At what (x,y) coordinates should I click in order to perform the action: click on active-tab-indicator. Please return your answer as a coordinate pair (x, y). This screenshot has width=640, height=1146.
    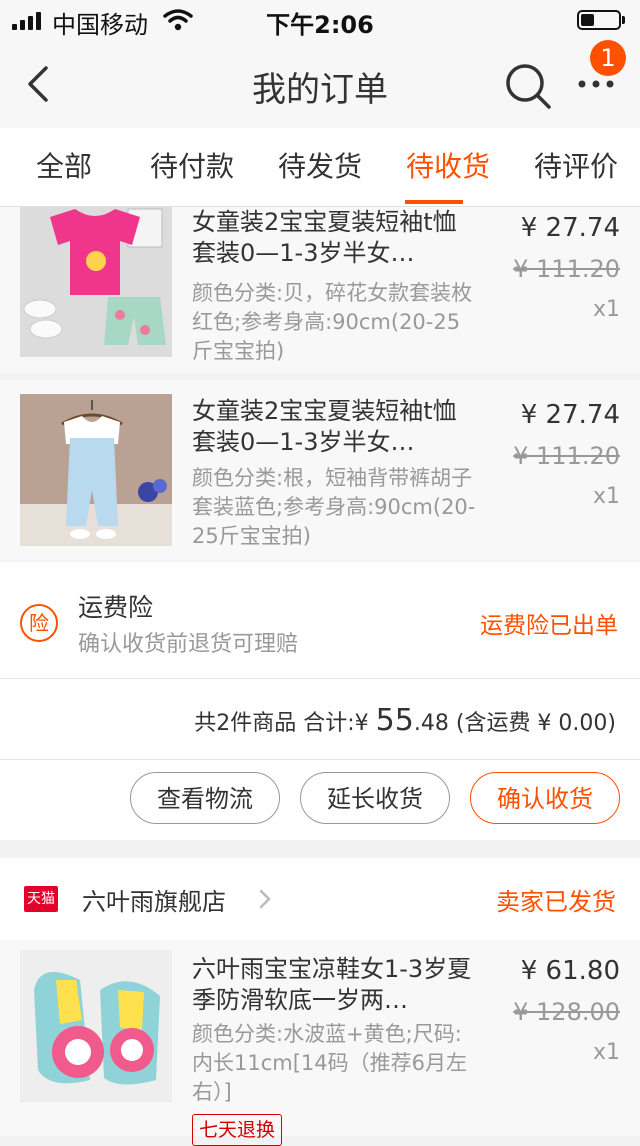
    Looking at the image, I should click on (434, 202).